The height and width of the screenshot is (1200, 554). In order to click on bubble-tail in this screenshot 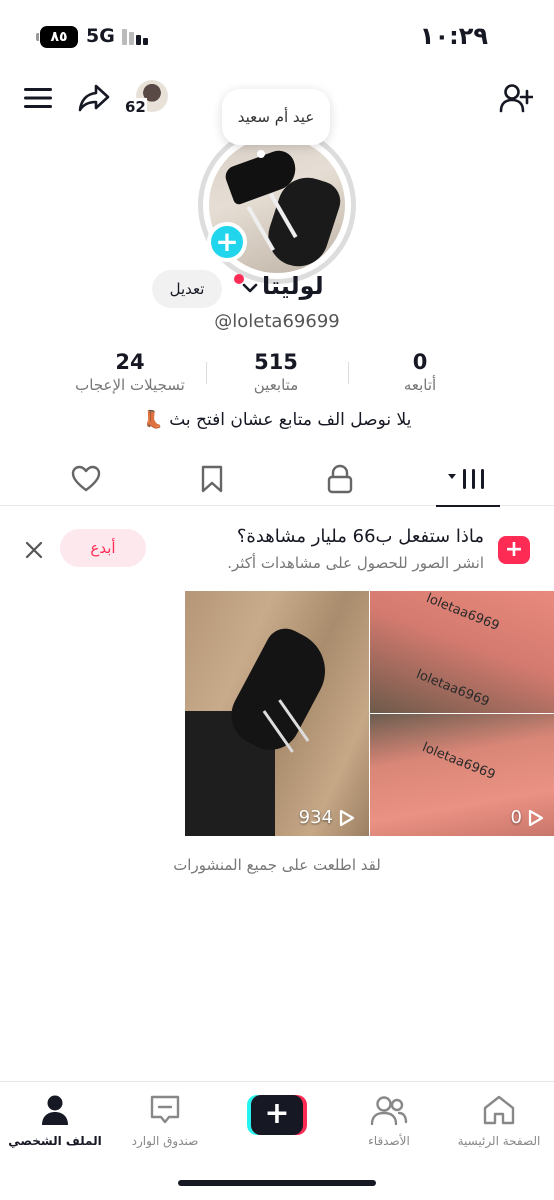, I will do `click(261, 154)`.